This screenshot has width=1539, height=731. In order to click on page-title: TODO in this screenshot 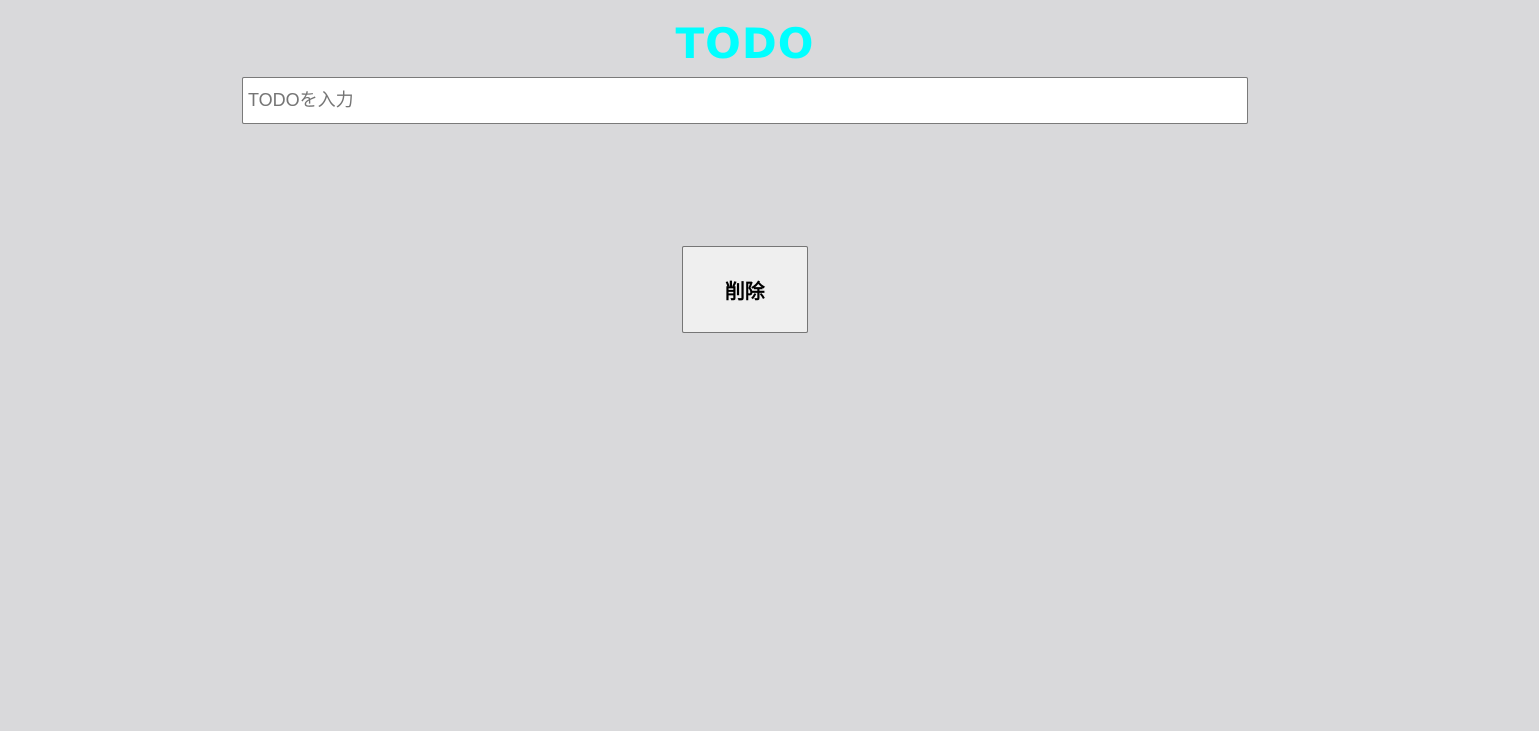, I will do `click(745, 43)`.